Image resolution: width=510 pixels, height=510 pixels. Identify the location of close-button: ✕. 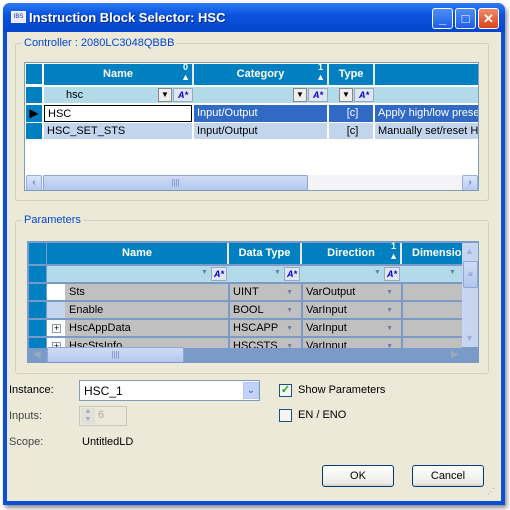
(488, 18).